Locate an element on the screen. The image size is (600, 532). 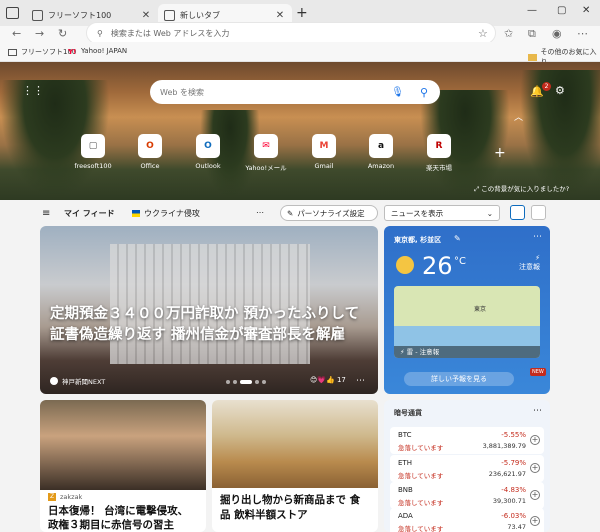
ad-title: 掘り出し物から新商品まで 食品 飲料半額ストア is located at coordinates (295, 508).